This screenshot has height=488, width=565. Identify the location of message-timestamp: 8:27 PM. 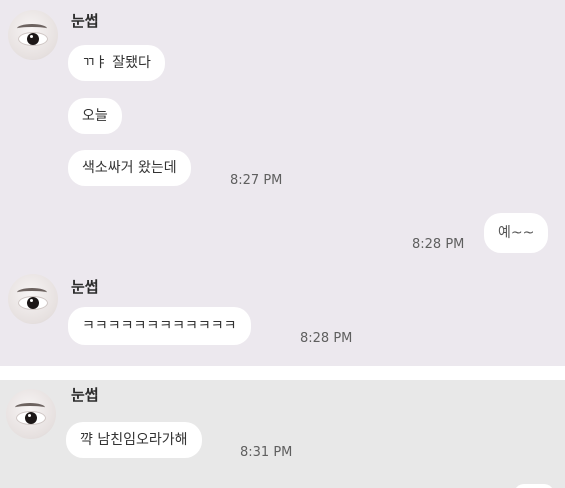
(256, 180).